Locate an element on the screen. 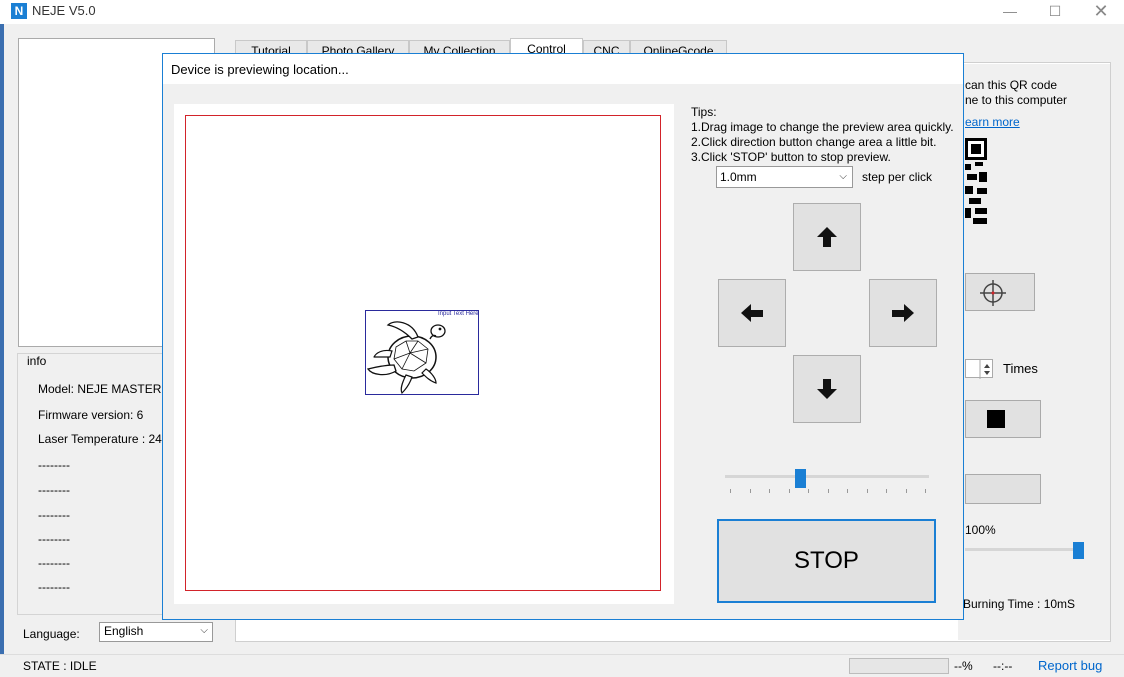 Image resolution: width=1124 pixels, height=677 pixels. preview-image is located at coordinates (422, 352).